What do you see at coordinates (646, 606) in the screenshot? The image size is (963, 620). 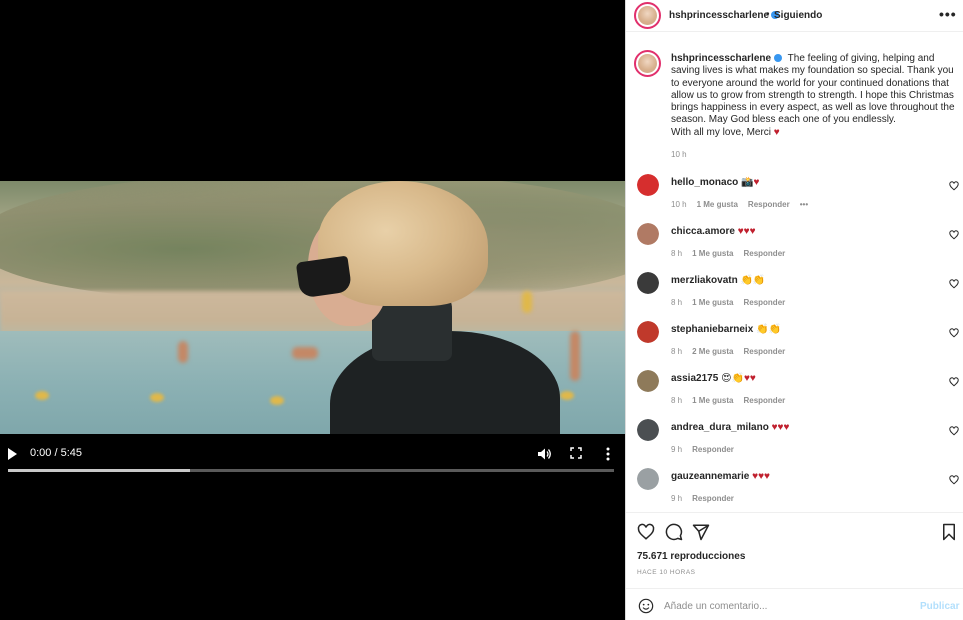 I see `emoji-icon` at bounding box center [646, 606].